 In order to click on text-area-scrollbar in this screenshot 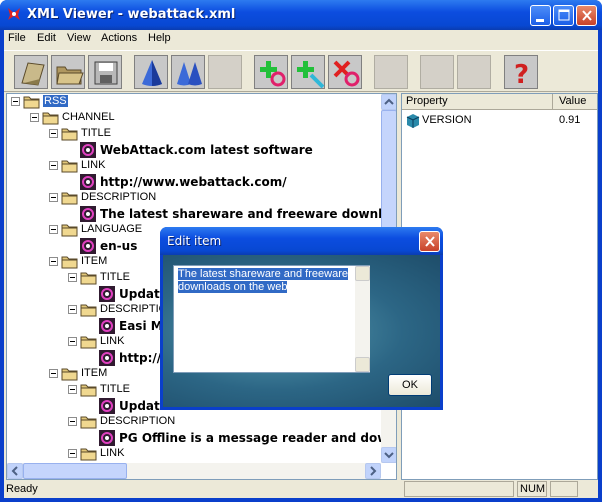, I will do `click(362, 319)`.